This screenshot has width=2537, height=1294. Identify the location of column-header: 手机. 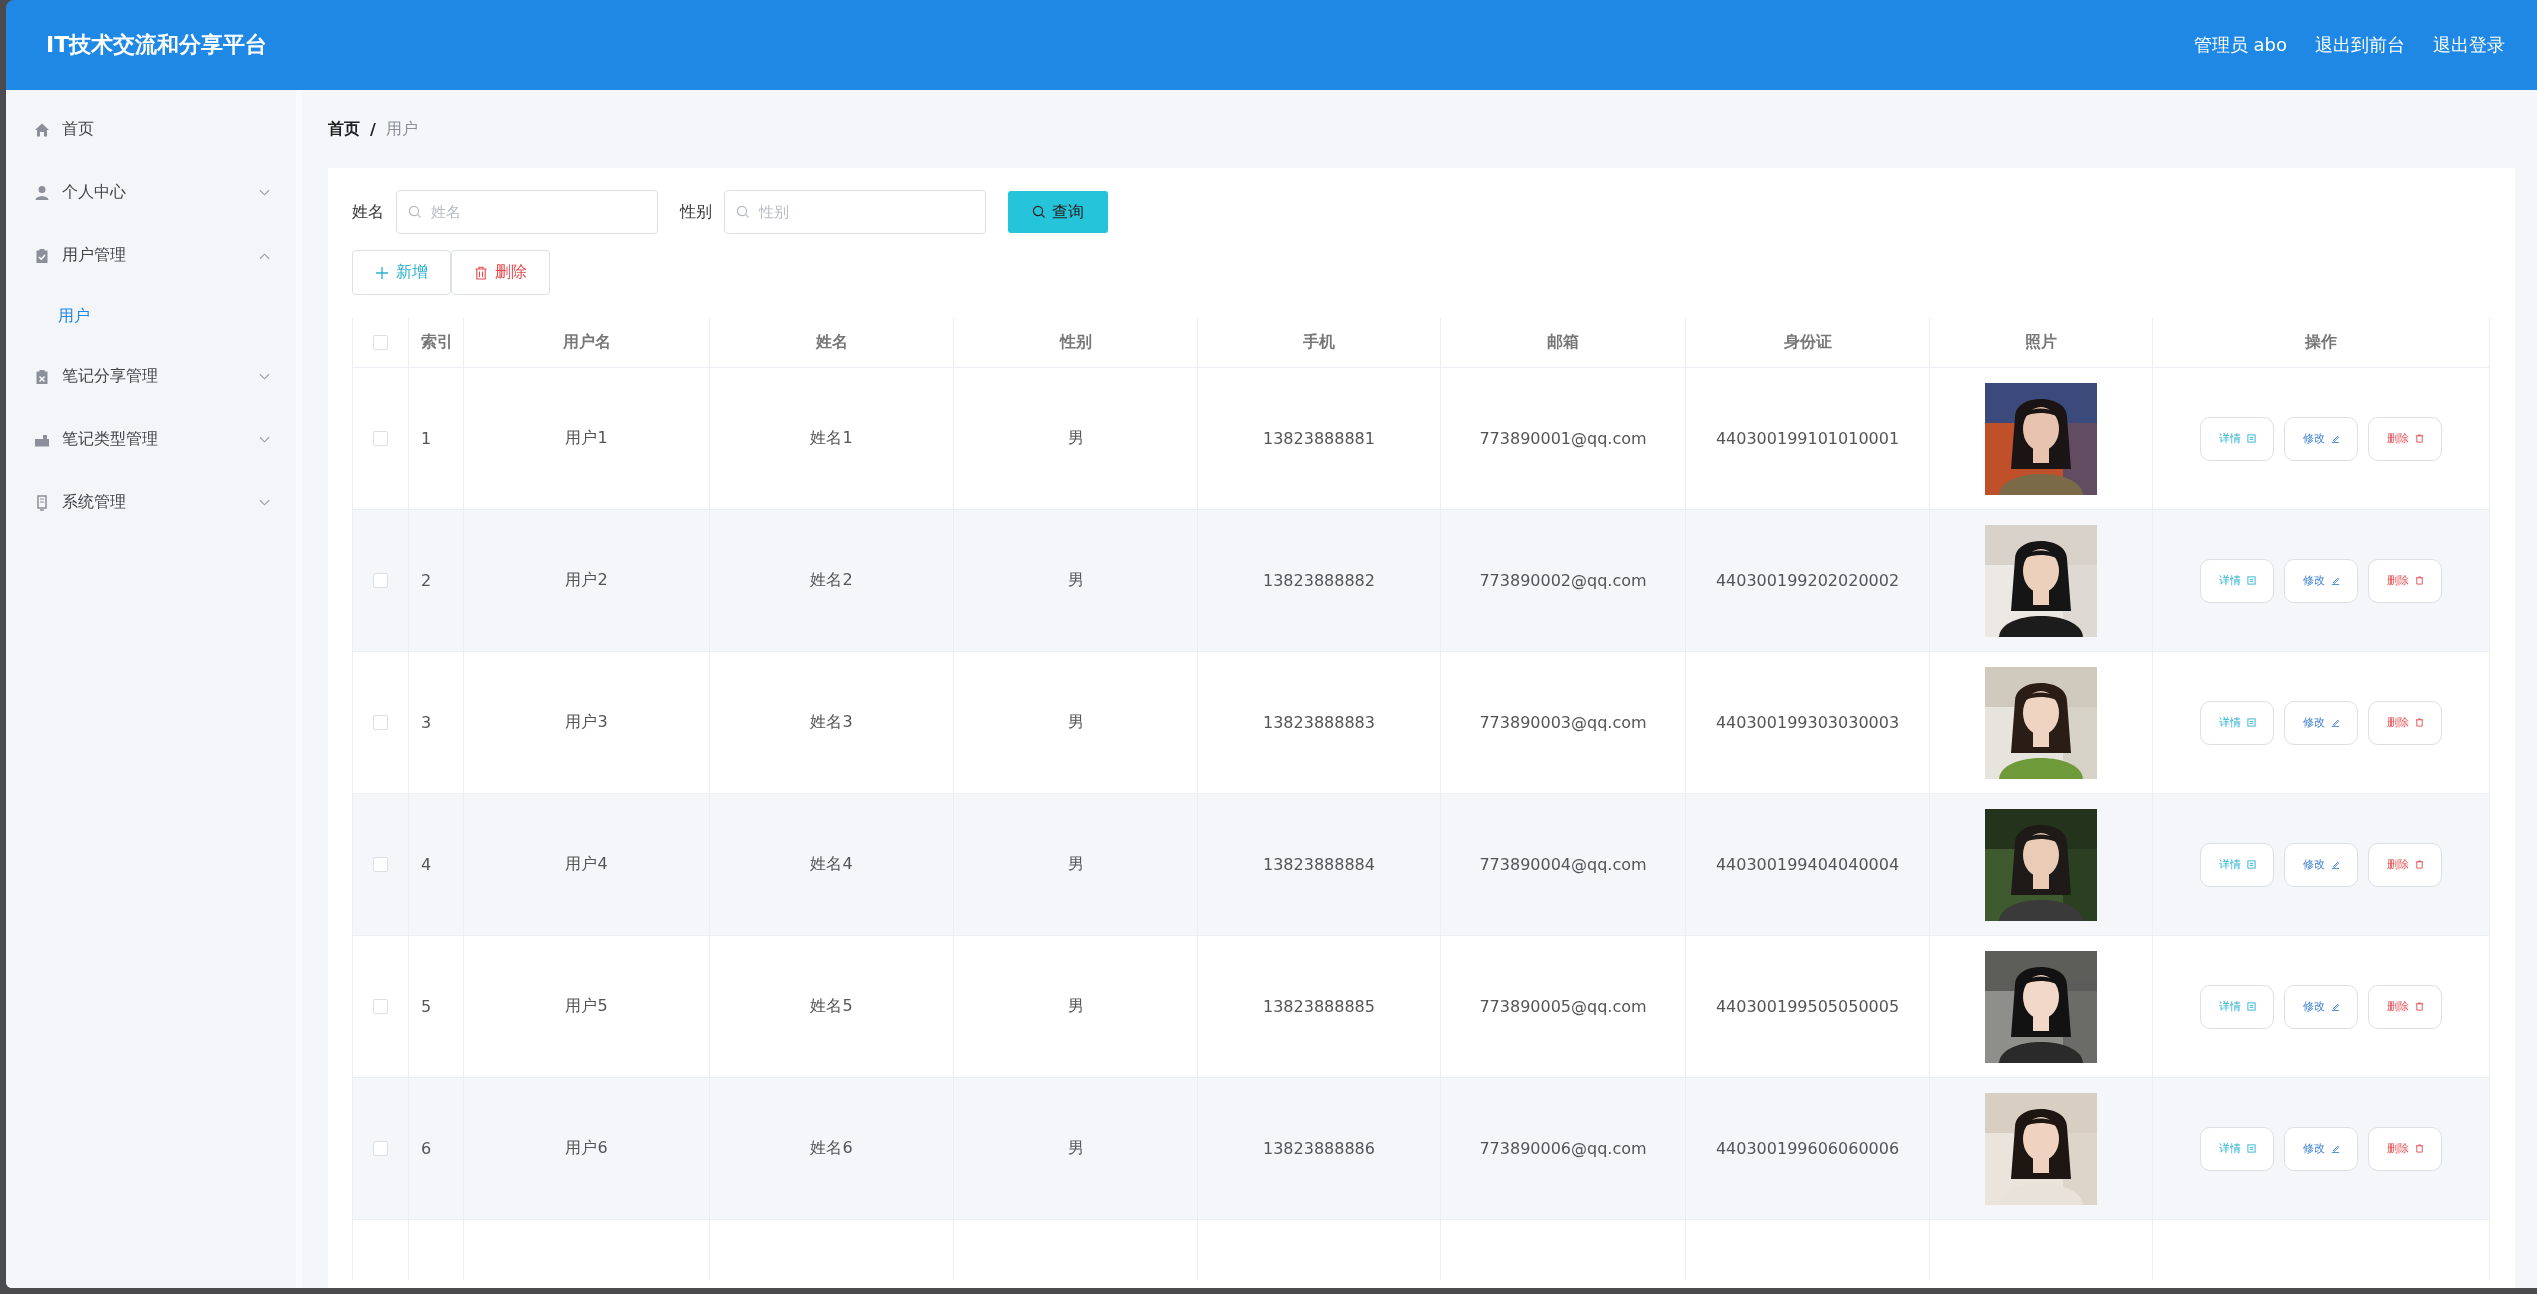
(1319, 342).